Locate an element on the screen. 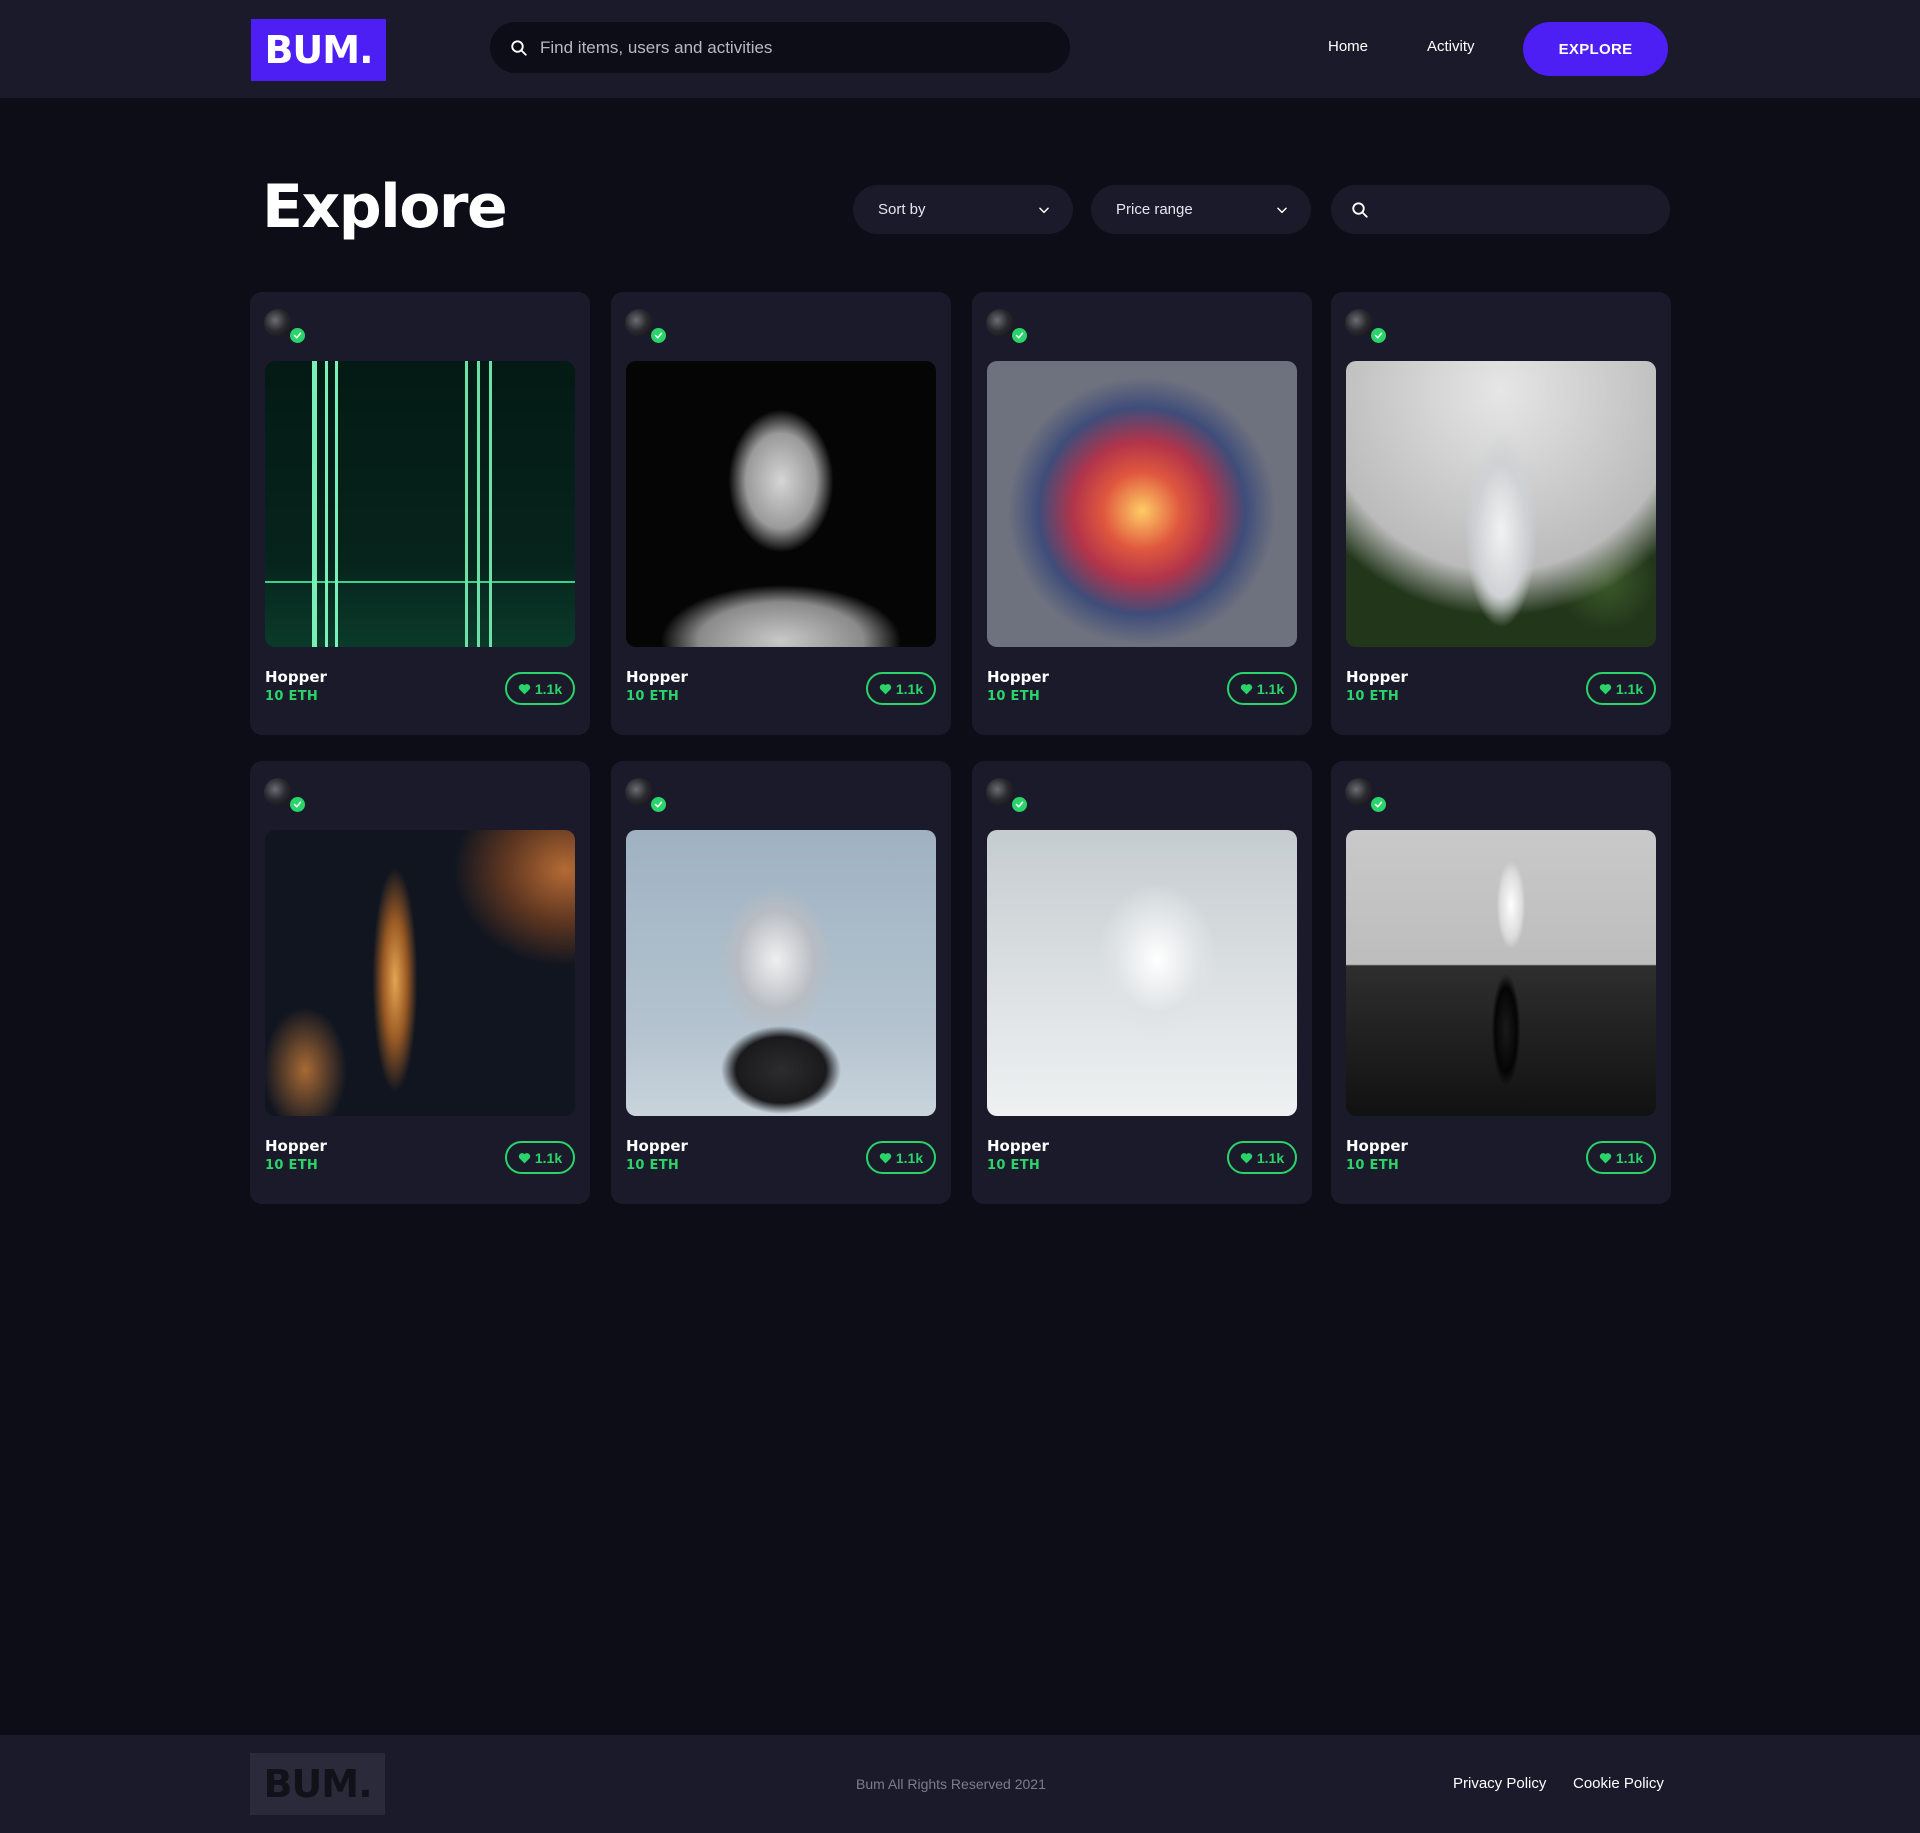 This screenshot has height=1833, width=1920. footer-logo: BUM. is located at coordinates (317, 1784).